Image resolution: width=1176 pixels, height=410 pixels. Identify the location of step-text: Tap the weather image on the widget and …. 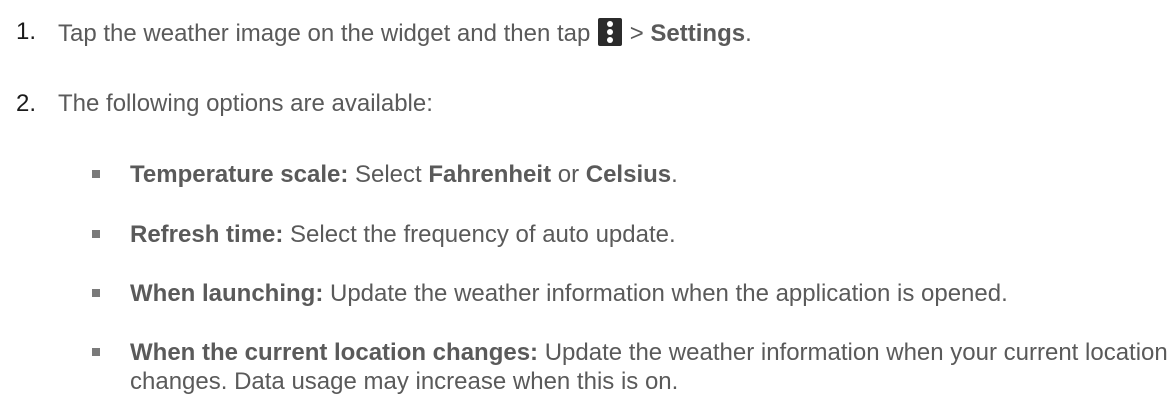
(405, 33).